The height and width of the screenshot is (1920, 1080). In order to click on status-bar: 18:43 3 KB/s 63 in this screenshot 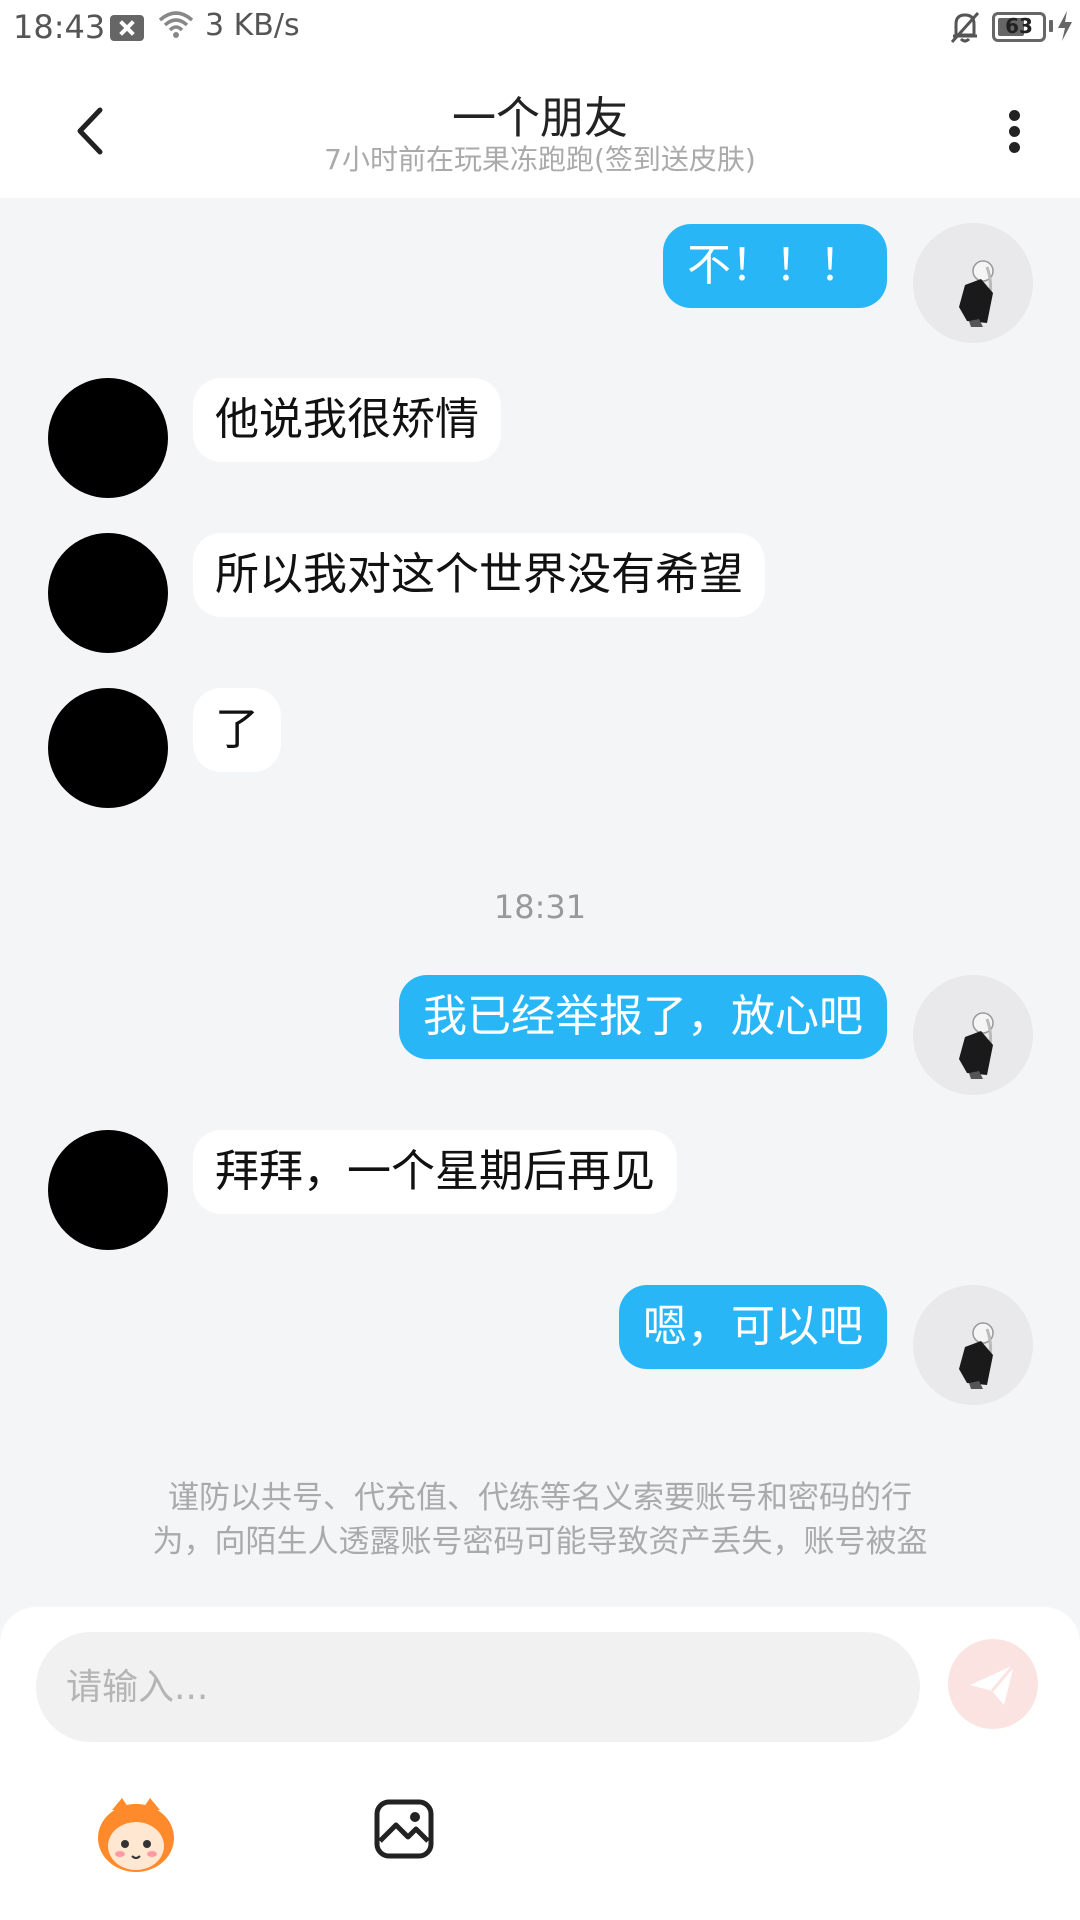, I will do `click(540, 28)`.